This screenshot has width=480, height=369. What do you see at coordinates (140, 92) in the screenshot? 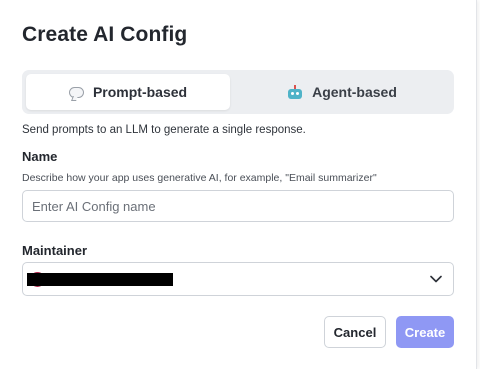
I see `tab-prompt-based-label: Prompt-based` at bounding box center [140, 92].